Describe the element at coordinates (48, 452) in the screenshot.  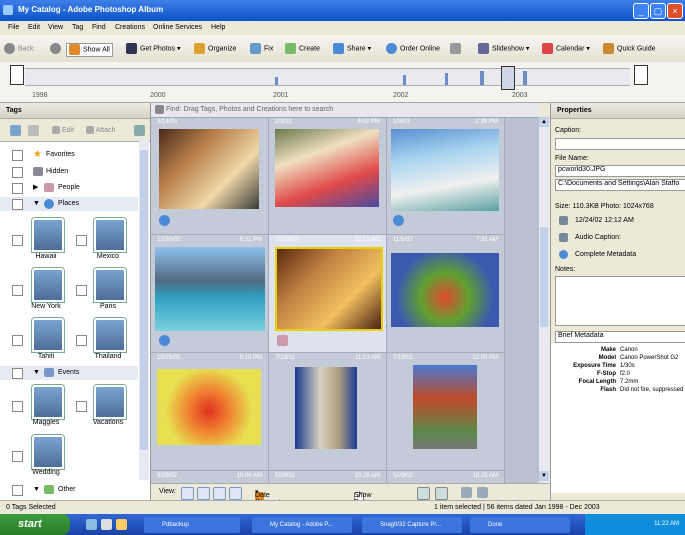
I see `tag-thumbnail-wedding` at that location.